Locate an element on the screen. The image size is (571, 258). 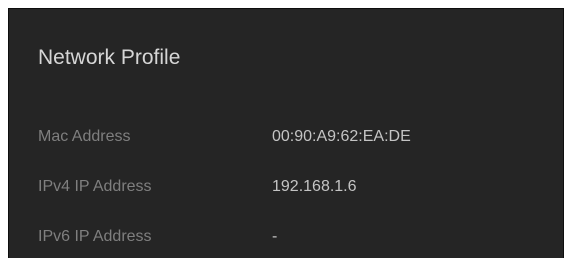
ipv6-address-value: - is located at coordinates (275, 236).